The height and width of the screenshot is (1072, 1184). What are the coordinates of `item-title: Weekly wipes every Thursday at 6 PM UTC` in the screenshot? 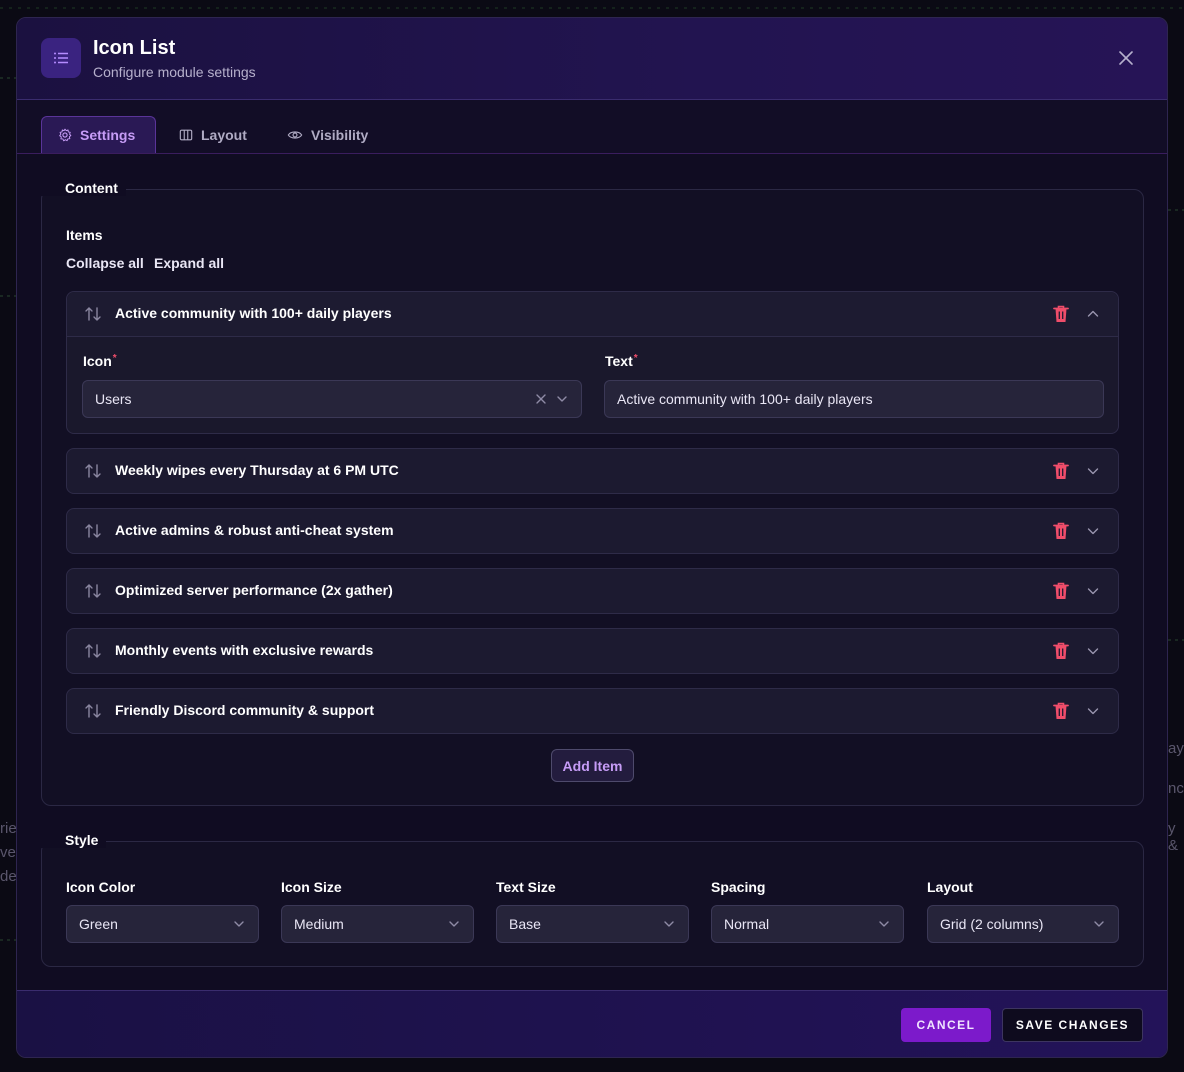 It's located at (257, 470).